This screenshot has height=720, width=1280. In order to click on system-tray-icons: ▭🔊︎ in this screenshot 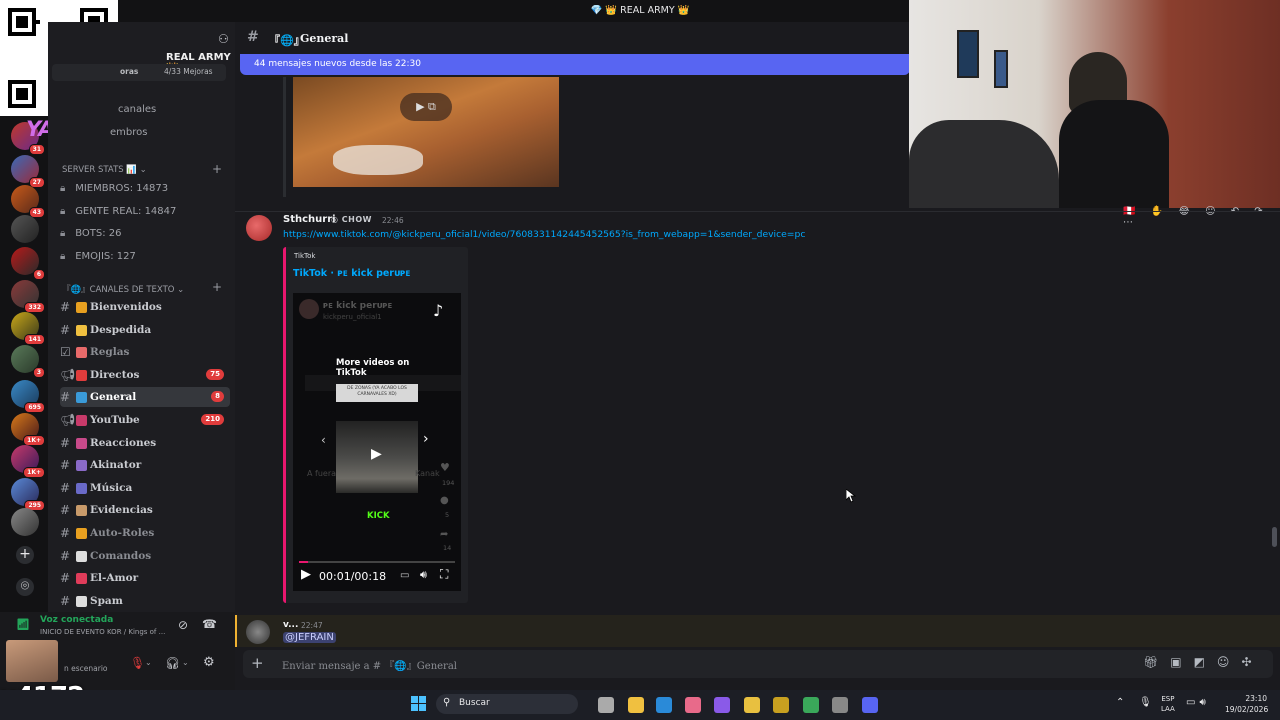, I will do `click(1198, 702)`.